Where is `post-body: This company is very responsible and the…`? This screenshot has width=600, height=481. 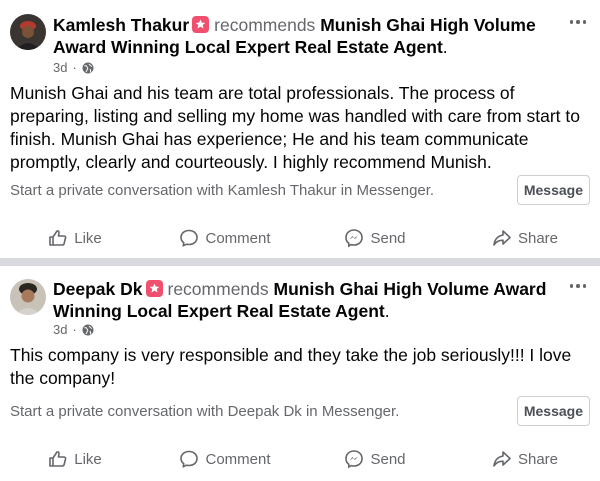 post-body: This company is very responsible and the… is located at coordinates (291, 366).